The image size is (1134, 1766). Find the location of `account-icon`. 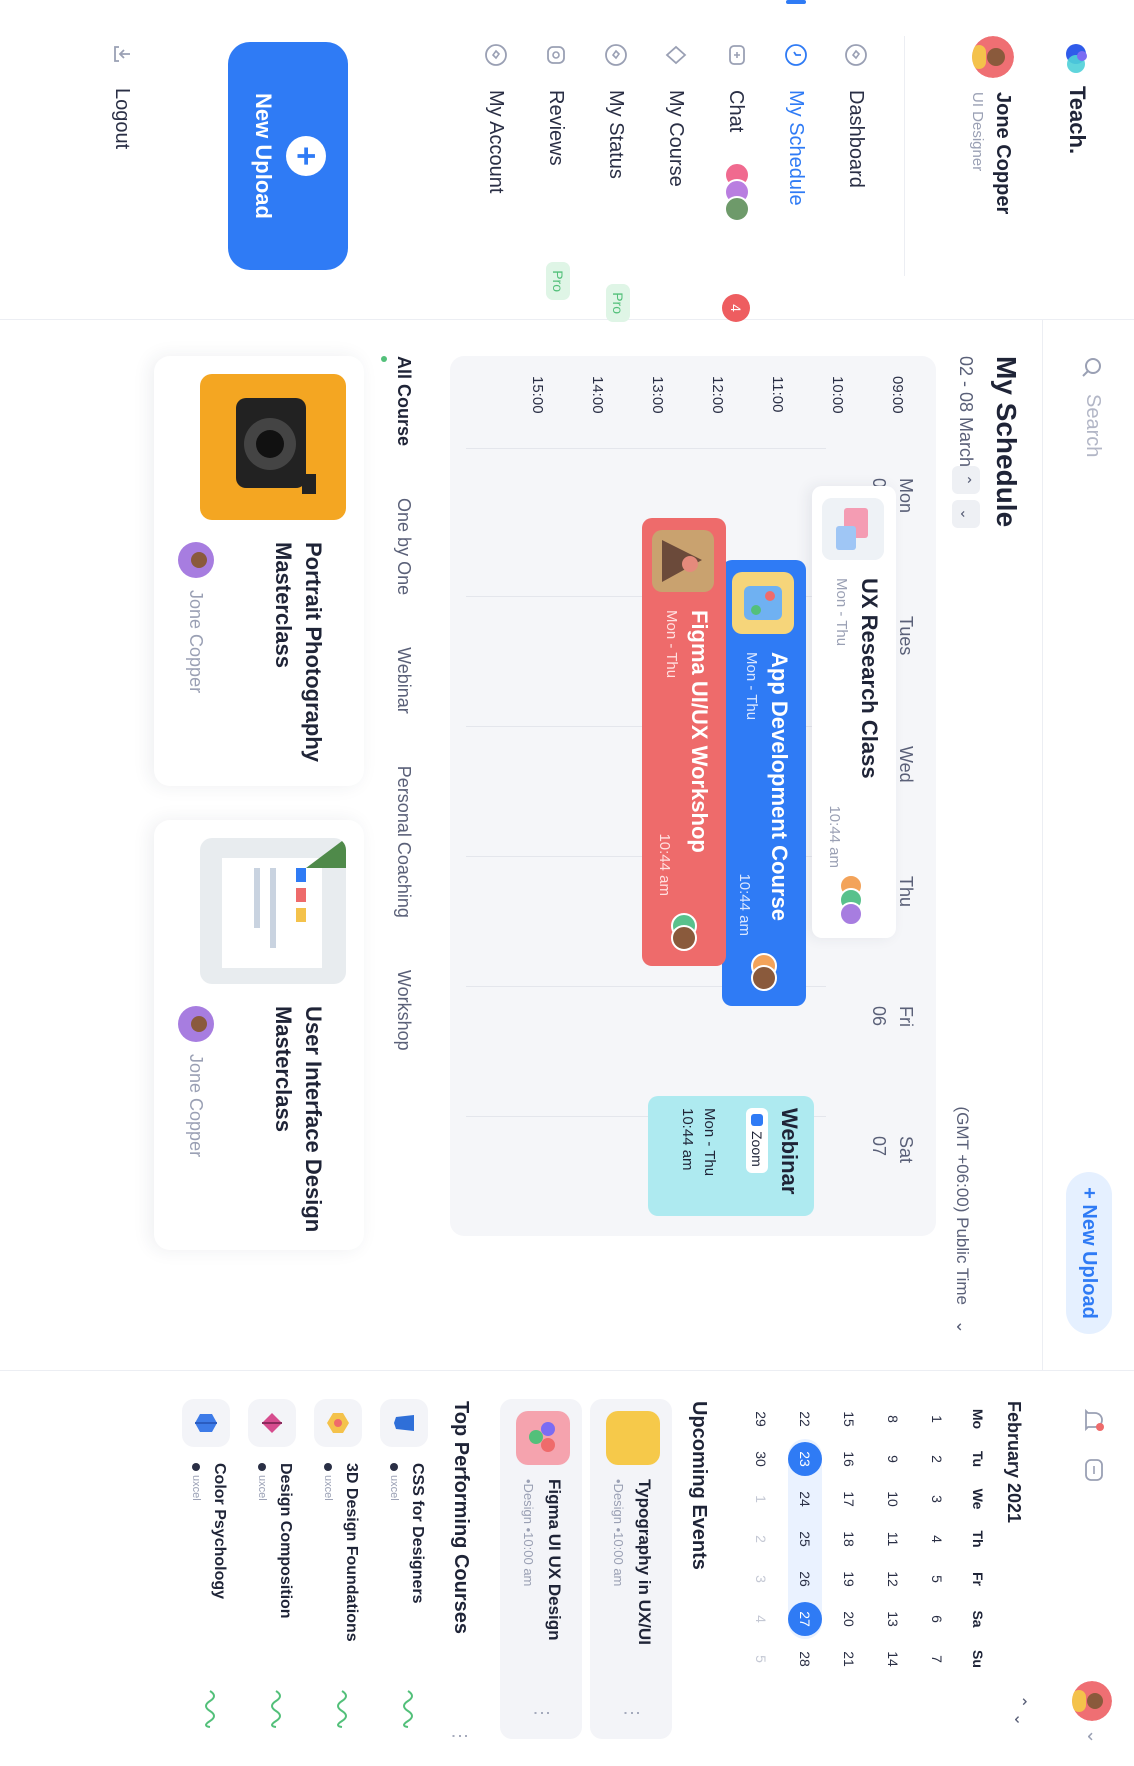

account-icon is located at coordinates (496, 55).